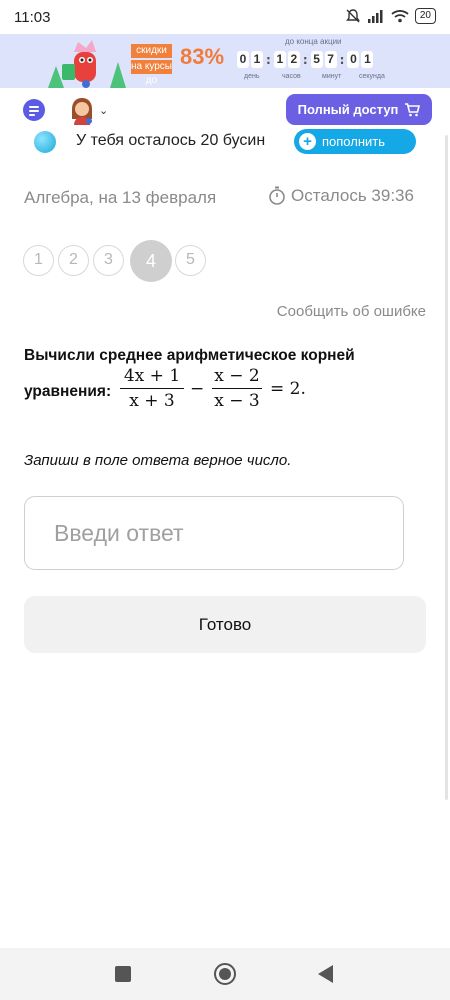 The image size is (450, 1000). I want to click on chat-icon, so click(34, 110).